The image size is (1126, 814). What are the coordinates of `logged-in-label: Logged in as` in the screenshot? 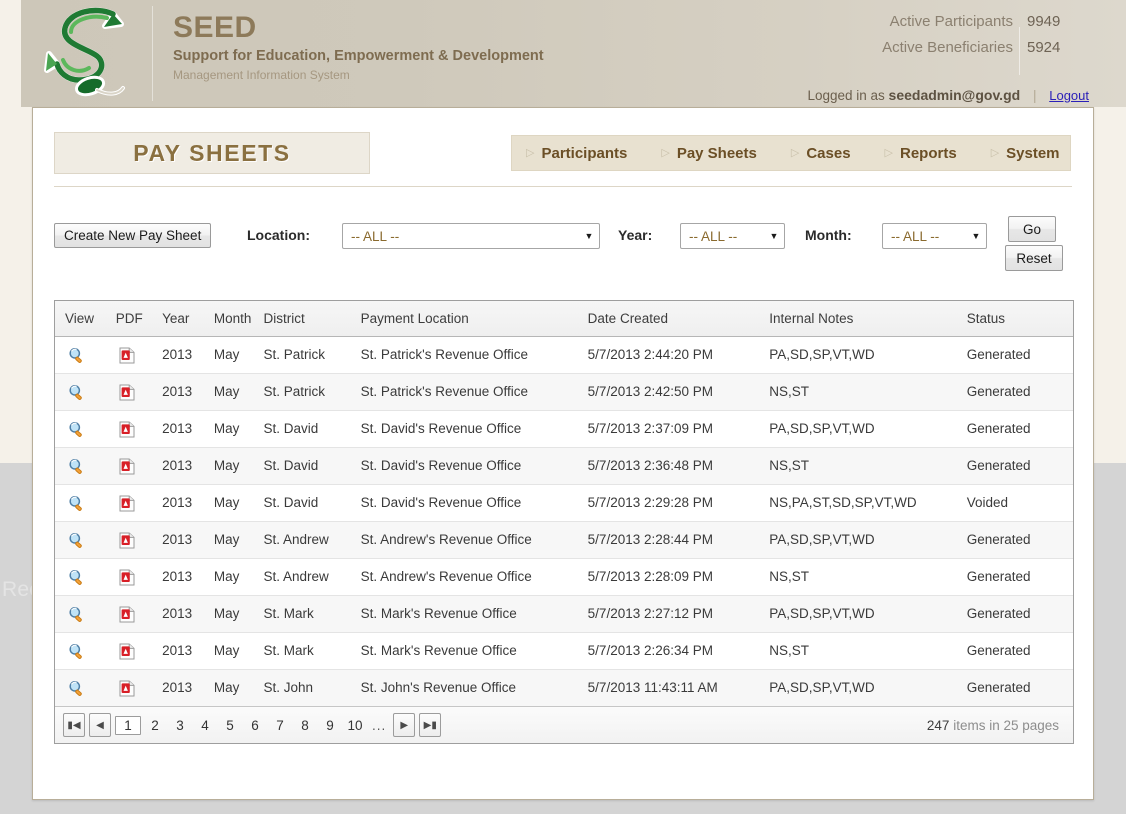 It's located at (846, 95).